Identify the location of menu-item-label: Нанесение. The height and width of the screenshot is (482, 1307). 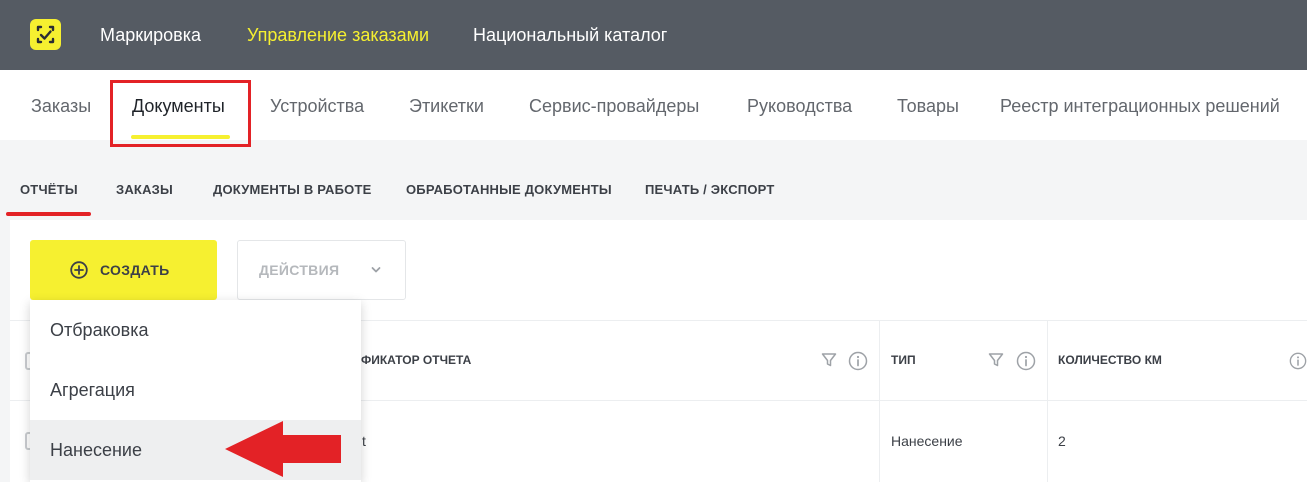
(96, 450).